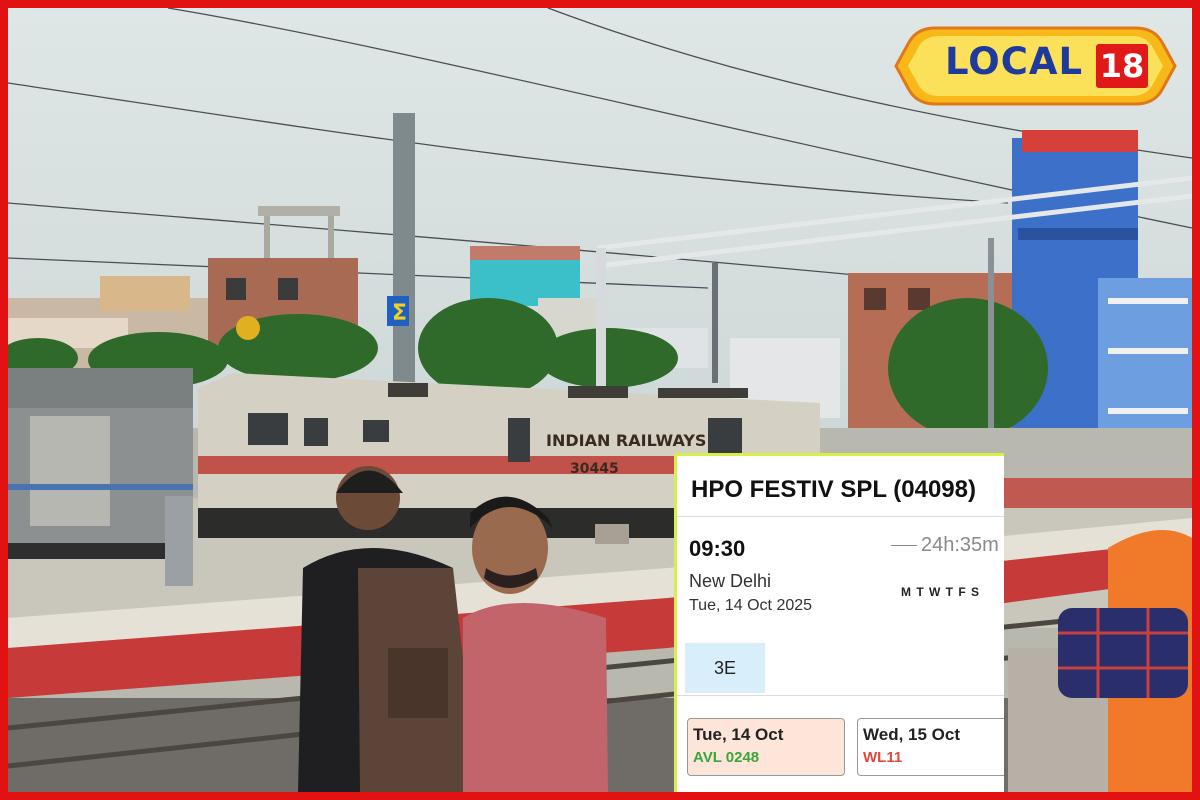 Image resolution: width=1200 pixels, height=800 pixels. Describe the element at coordinates (738, 734) in the screenshot. I see `availability-date: Tue, 14 Oct` at that location.